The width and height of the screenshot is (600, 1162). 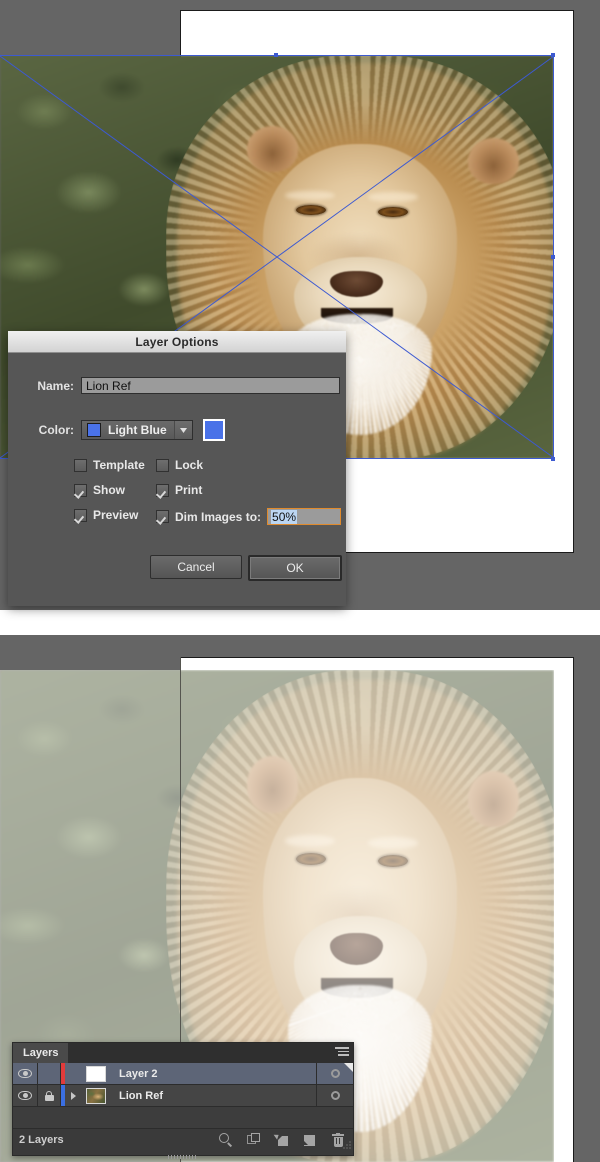 I want to click on checkbox-print: Print, so click(x=179, y=490).